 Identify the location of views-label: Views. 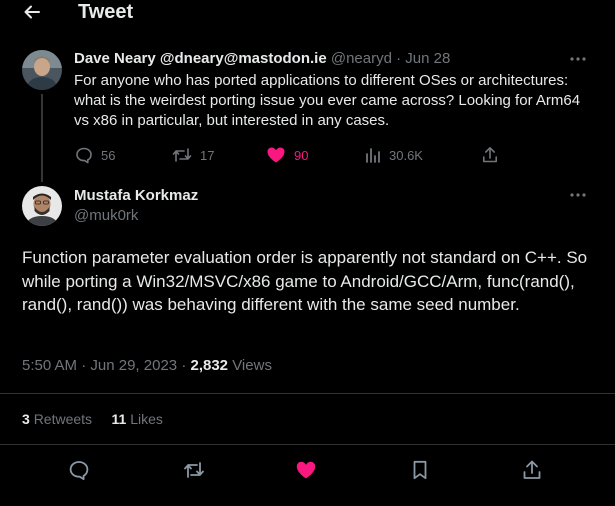
(252, 365).